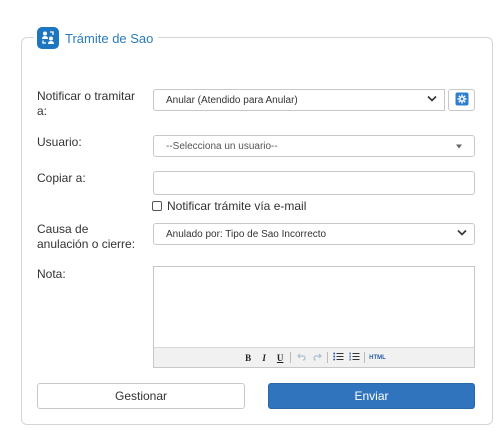 This screenshot has height=433, width=500. I want to click on email-notify-checkbox, so click(157, 206).